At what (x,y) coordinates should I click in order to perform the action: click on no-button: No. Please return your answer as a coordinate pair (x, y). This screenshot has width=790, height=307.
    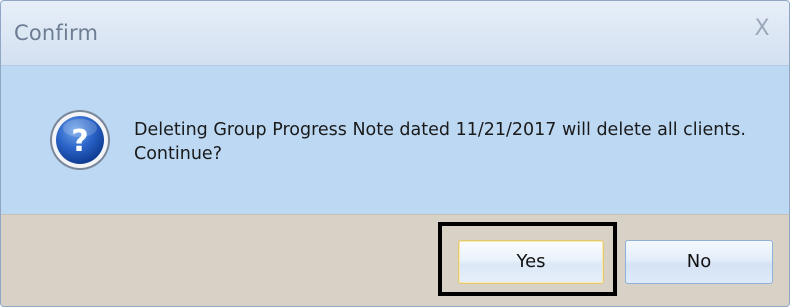
    Looking at the image, I should click on (699, 262).